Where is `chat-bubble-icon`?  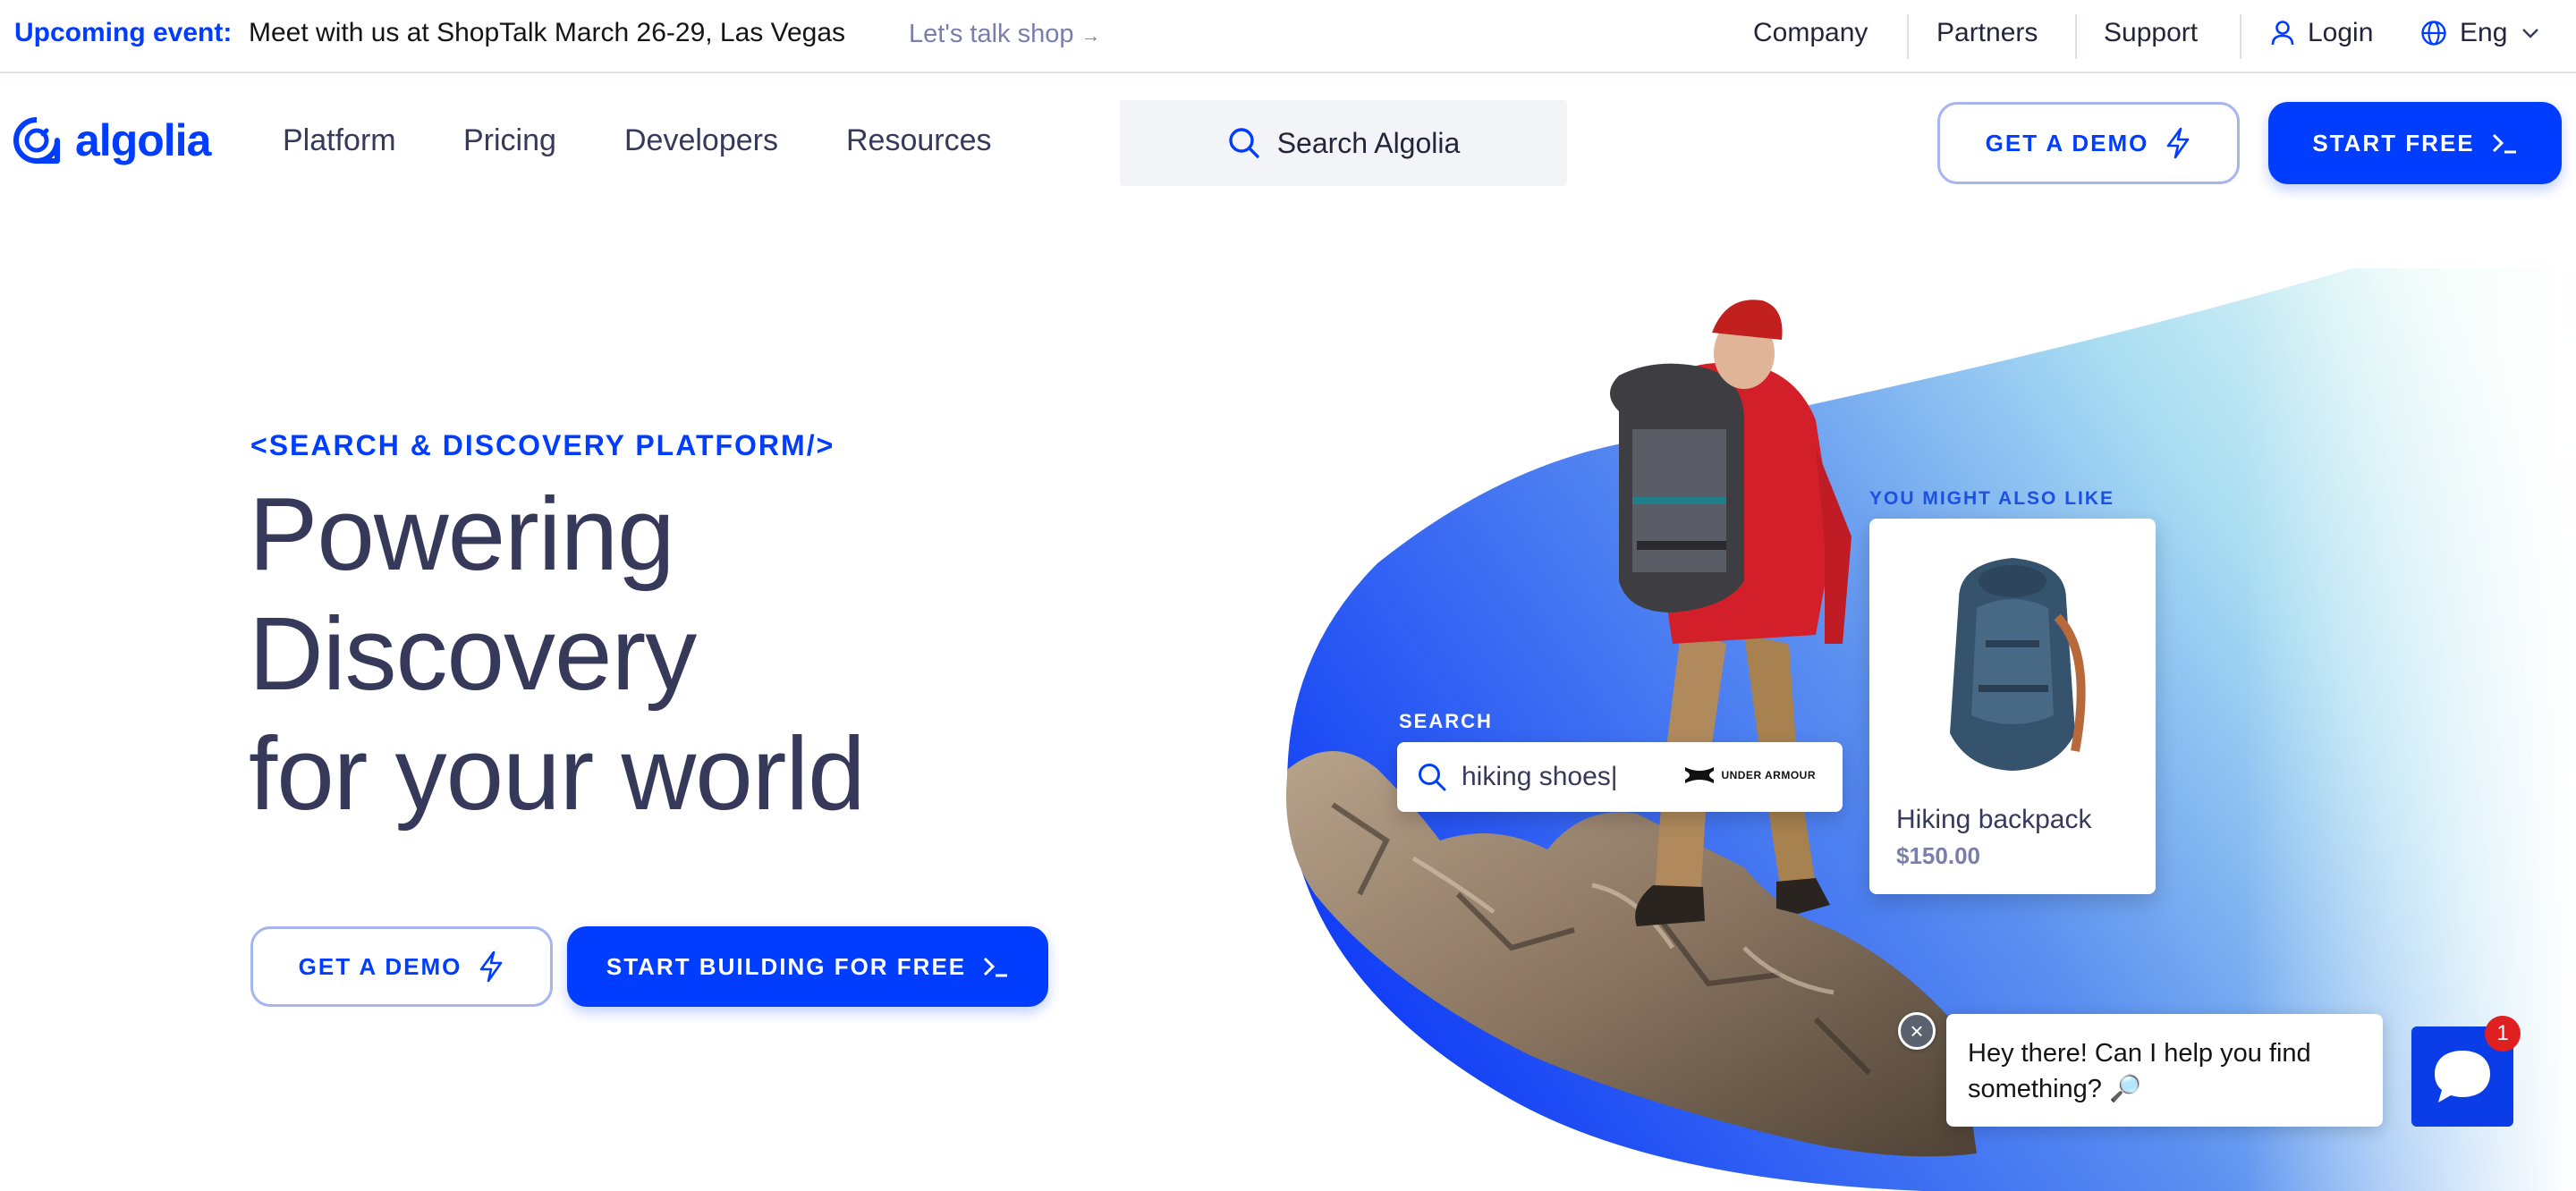
chat-bubble-icon is located at coordinates (2462, 1076).